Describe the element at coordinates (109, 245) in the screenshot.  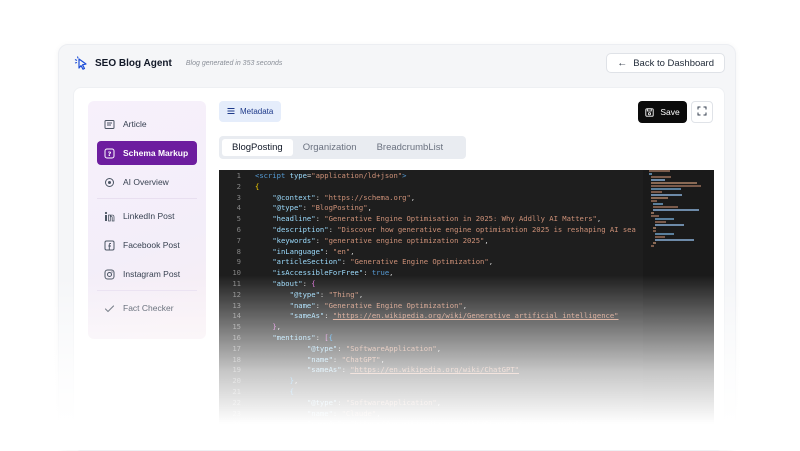
I see `facebook-icon` at that location.